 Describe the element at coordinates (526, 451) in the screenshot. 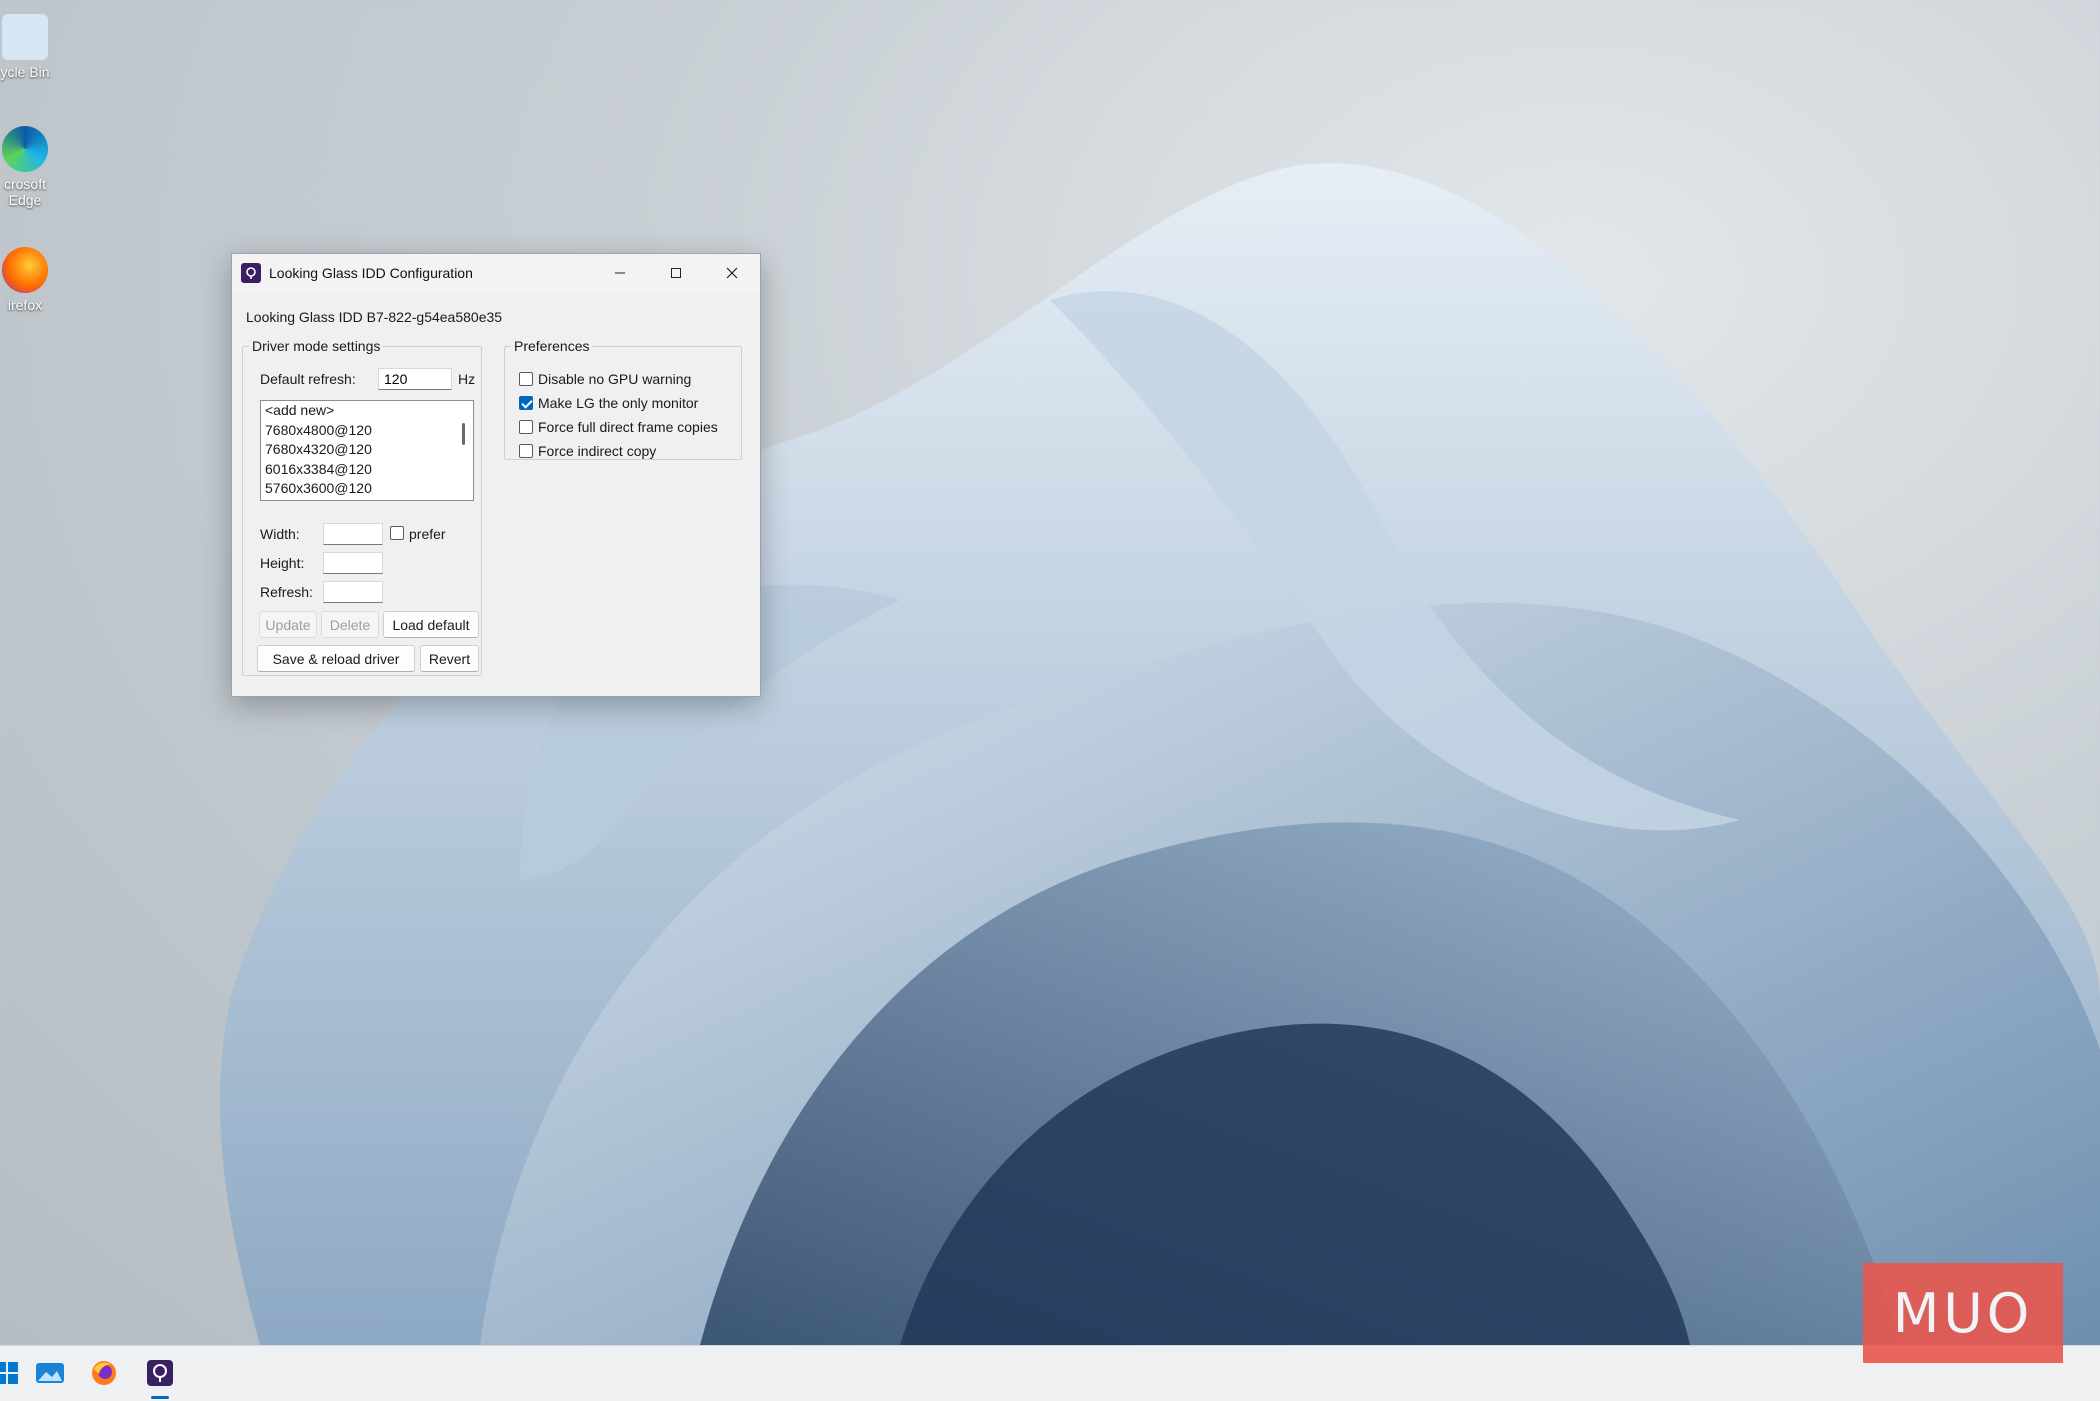

I see `force-indirect-copy-checkbox` at that location.